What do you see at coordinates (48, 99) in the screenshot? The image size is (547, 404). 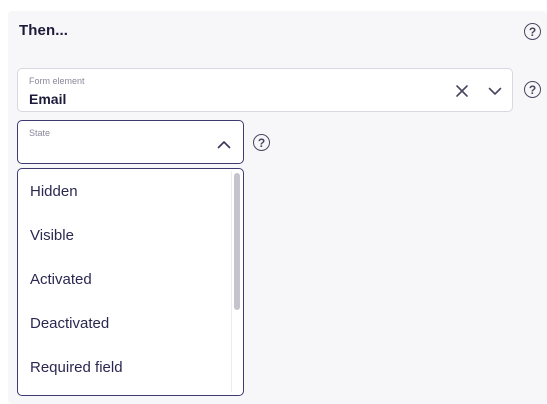 I see `form-element-value: Email` at bounding box center [48, 99].